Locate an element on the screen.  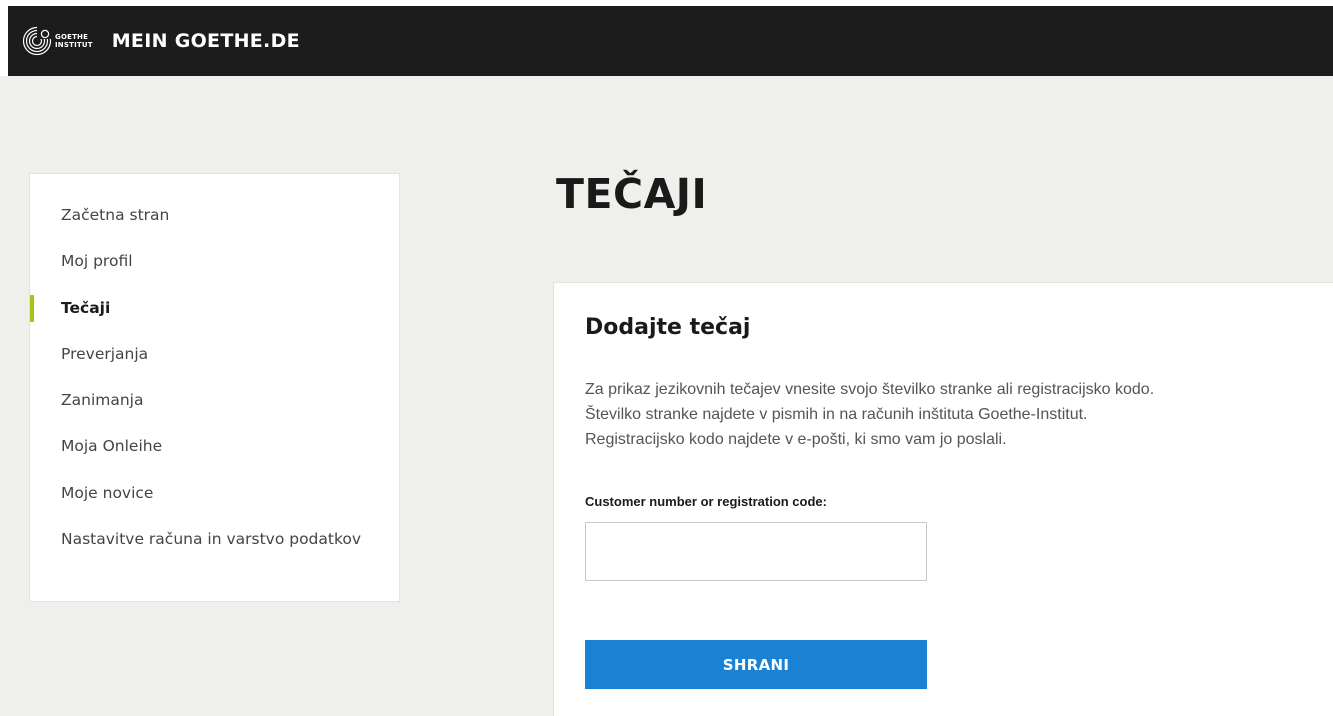
sidebar-item-interests: Zanimanja is located at coordinates (214, 400).